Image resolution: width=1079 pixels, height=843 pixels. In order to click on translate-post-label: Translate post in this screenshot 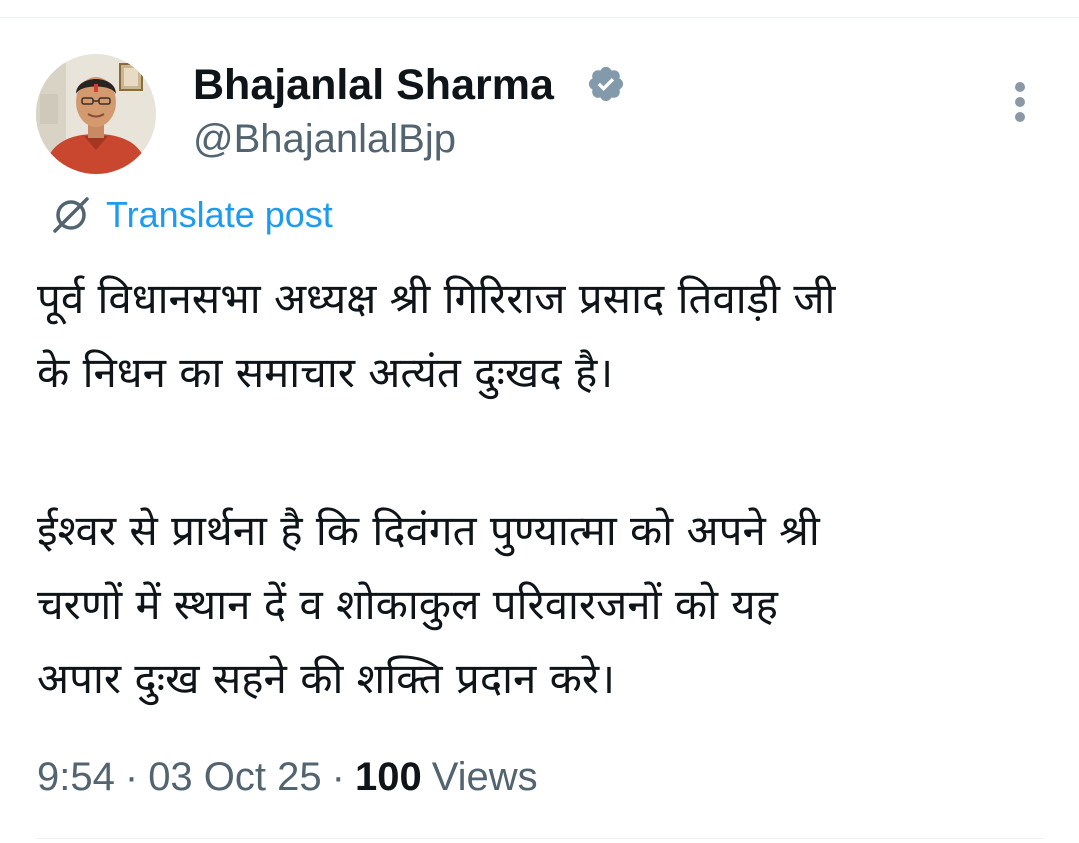, I will do `click(219, 214)`.